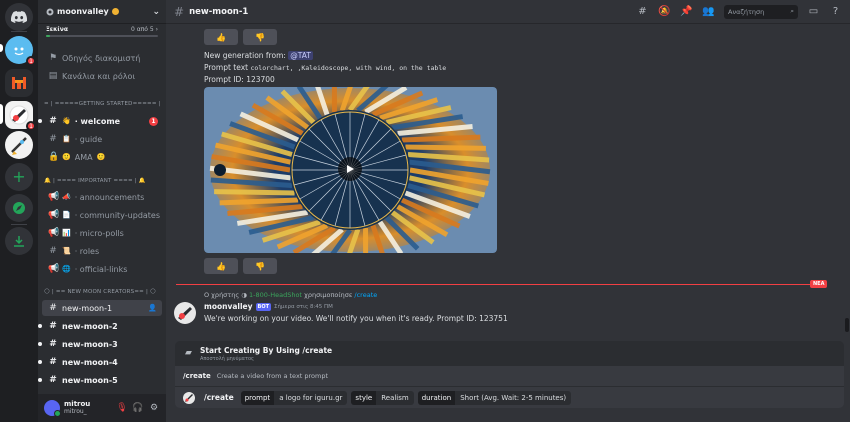 The image size is (850, 422). I want to click on search-input: Αναζήτηση ⌕, so click(761, 11).